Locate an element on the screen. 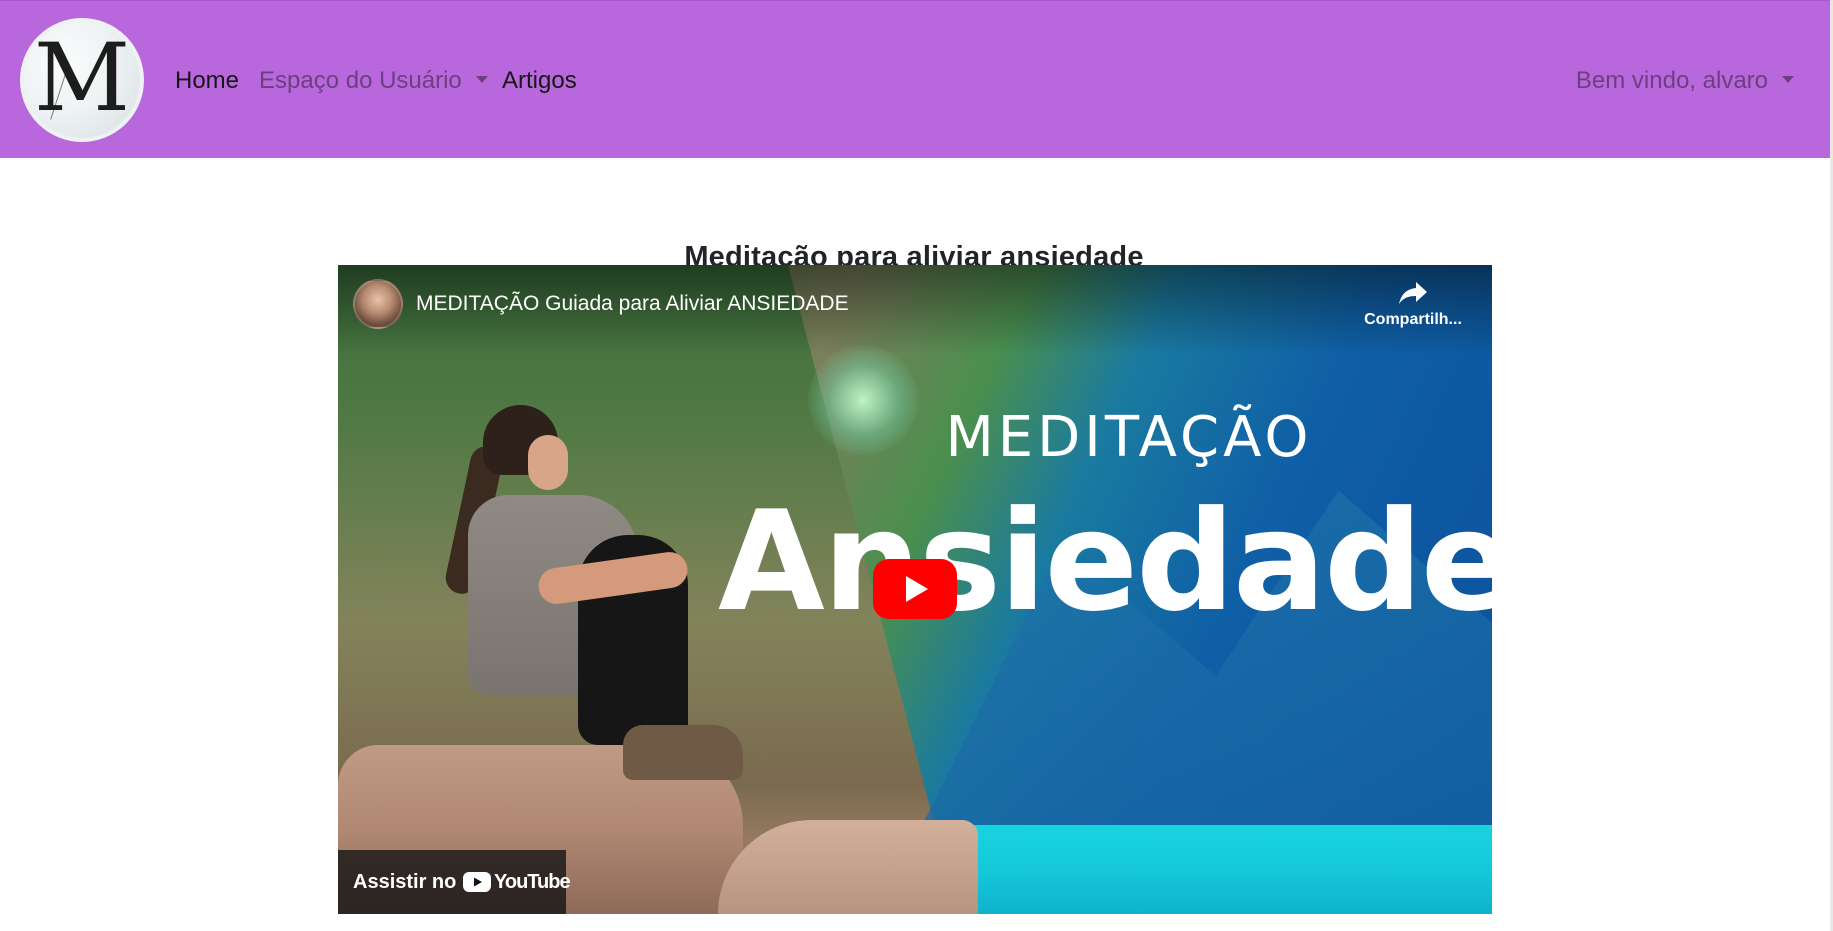 The width and height of the screenshot is (1833, 931). youtube-logo: YouTube is located at coordinates (517, 882).